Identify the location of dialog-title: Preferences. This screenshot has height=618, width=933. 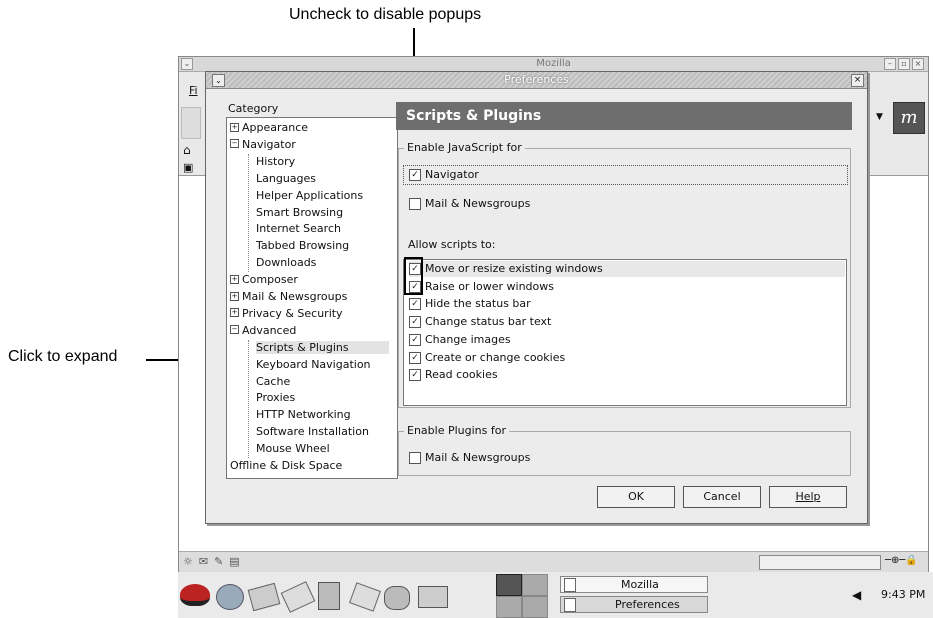
(536, 79).